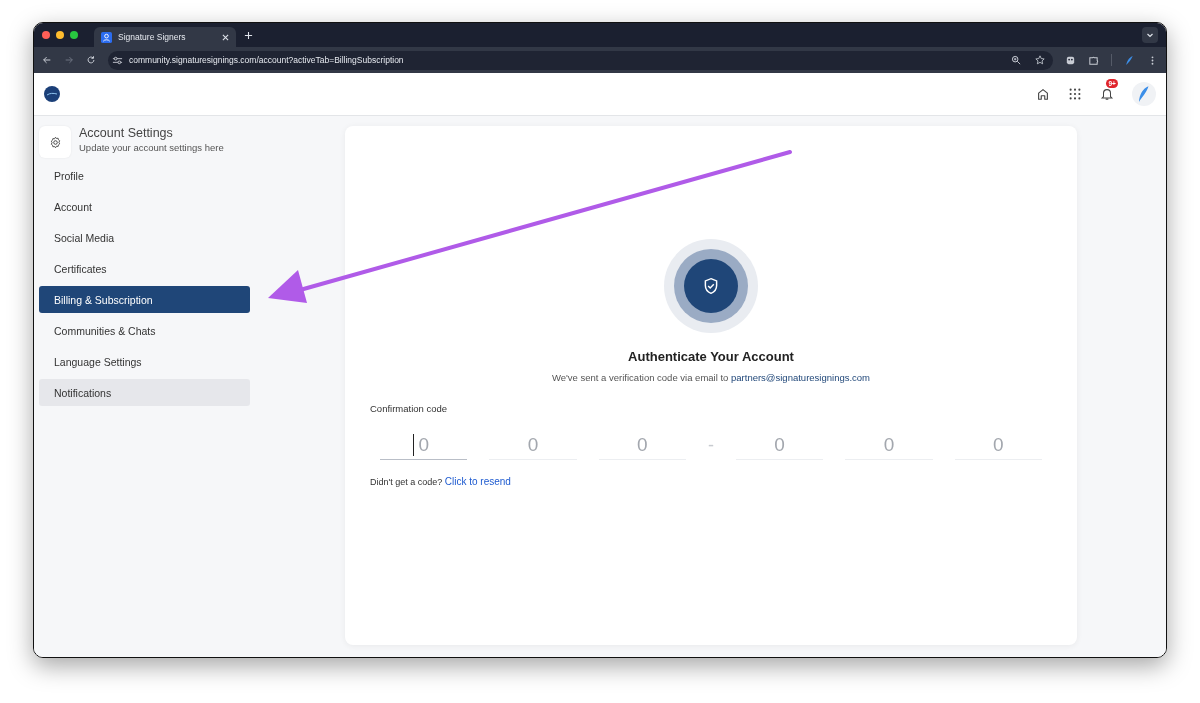  Describe the element at coordinates (117, 60) in the screenshot. I see `site-settings-icon` at that location.